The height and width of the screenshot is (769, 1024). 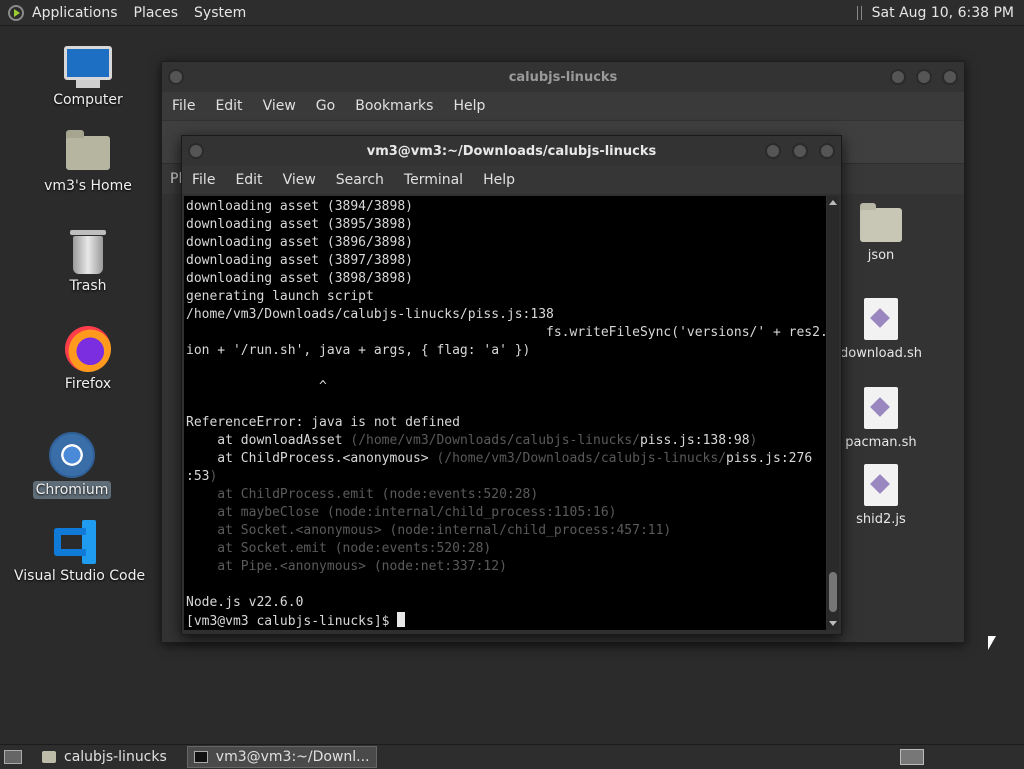 What do you see at coordinates (280, 296) in the screenshot?
I see `terminal-line: generating launch script` at bounding box center [280, 296].